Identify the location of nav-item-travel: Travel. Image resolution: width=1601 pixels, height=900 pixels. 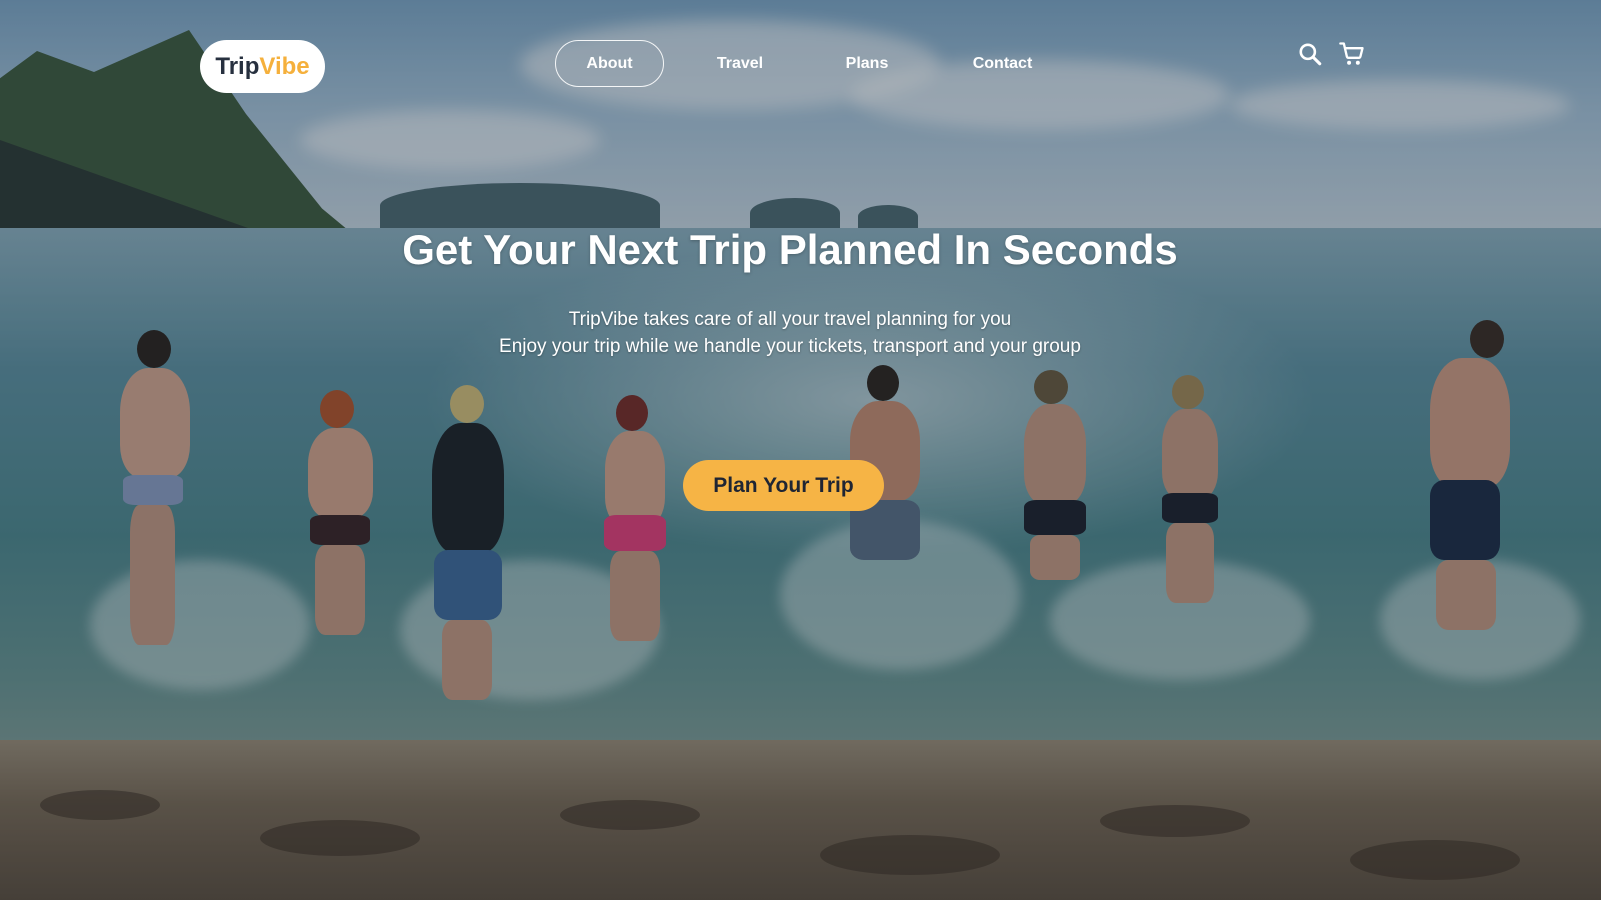
(740, 63).